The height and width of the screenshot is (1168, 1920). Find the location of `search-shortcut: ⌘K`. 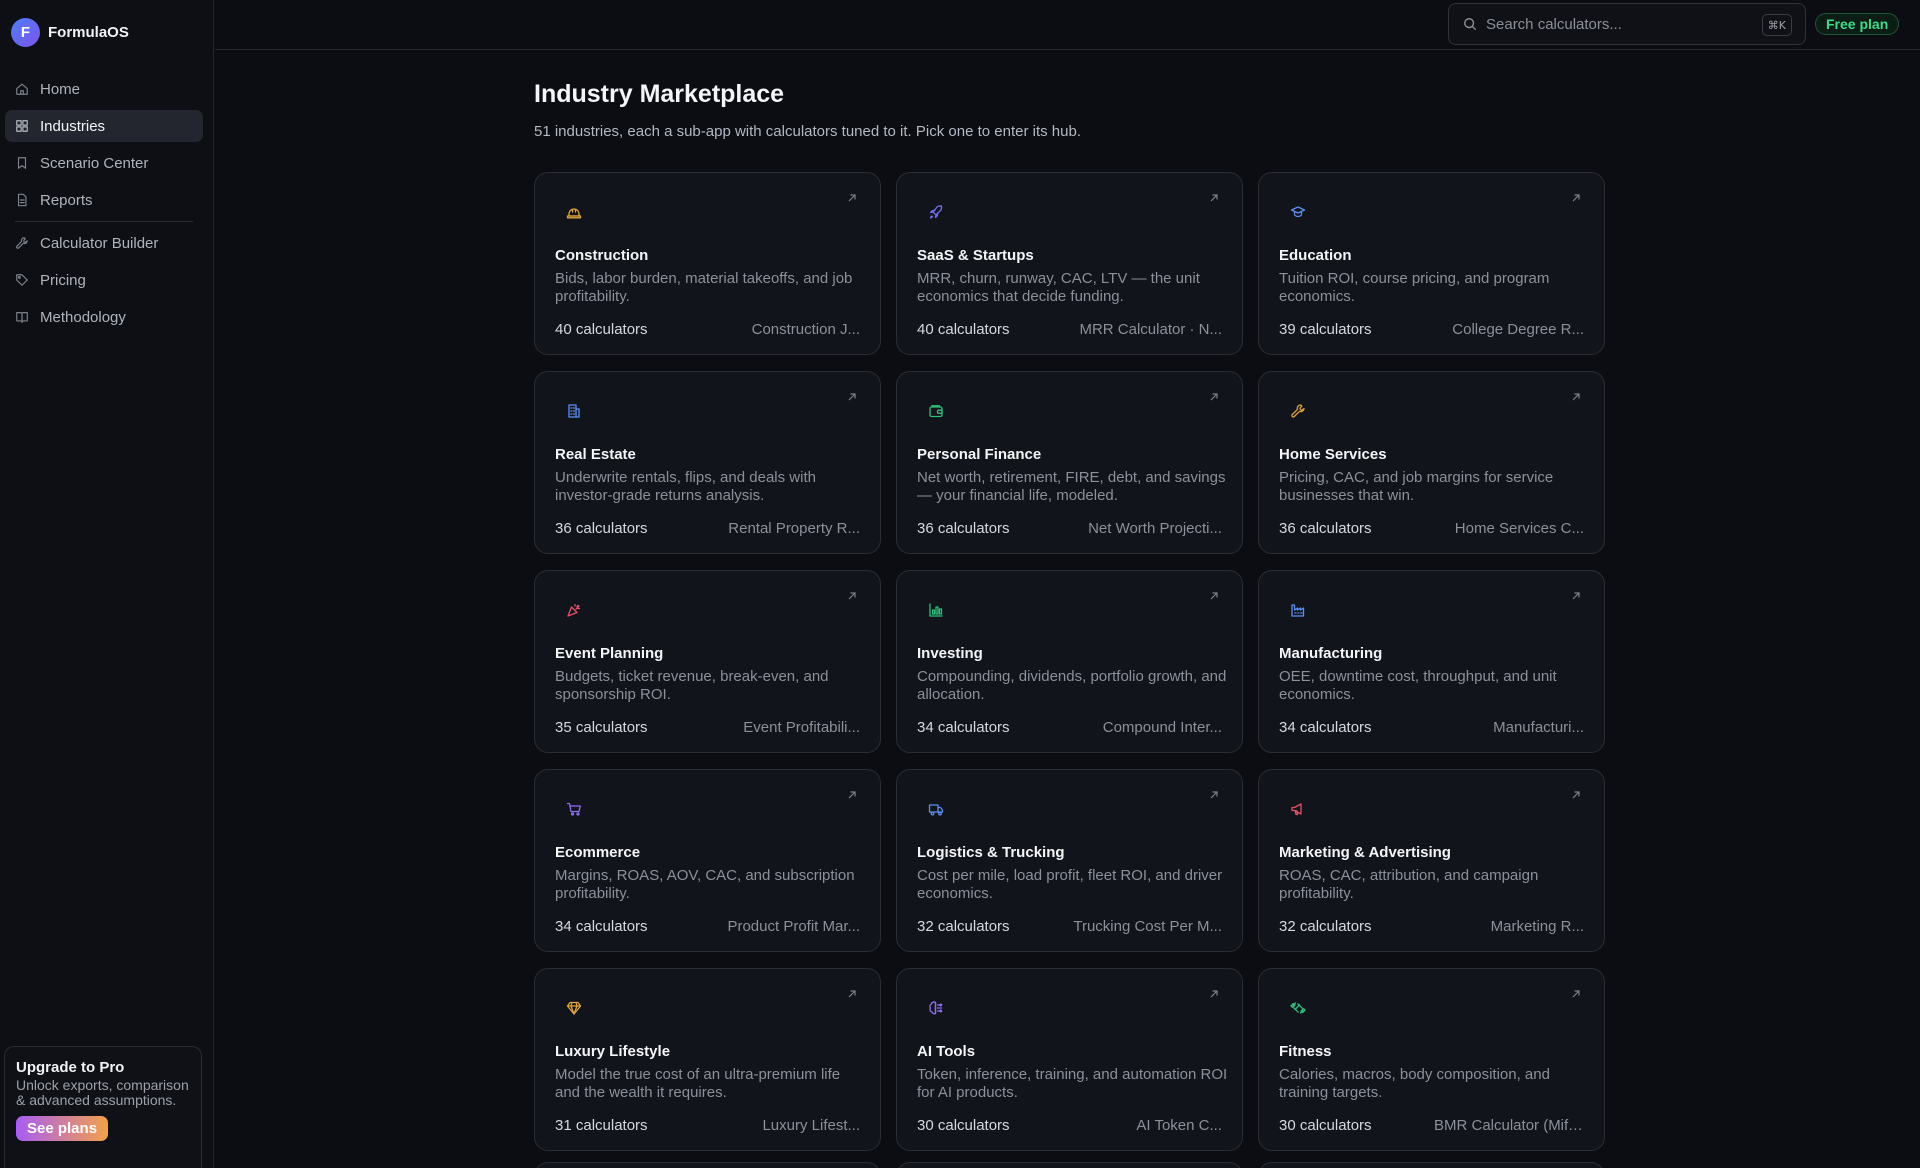

search-shortcut: ⌘K is located at coordinates (1776, 25).